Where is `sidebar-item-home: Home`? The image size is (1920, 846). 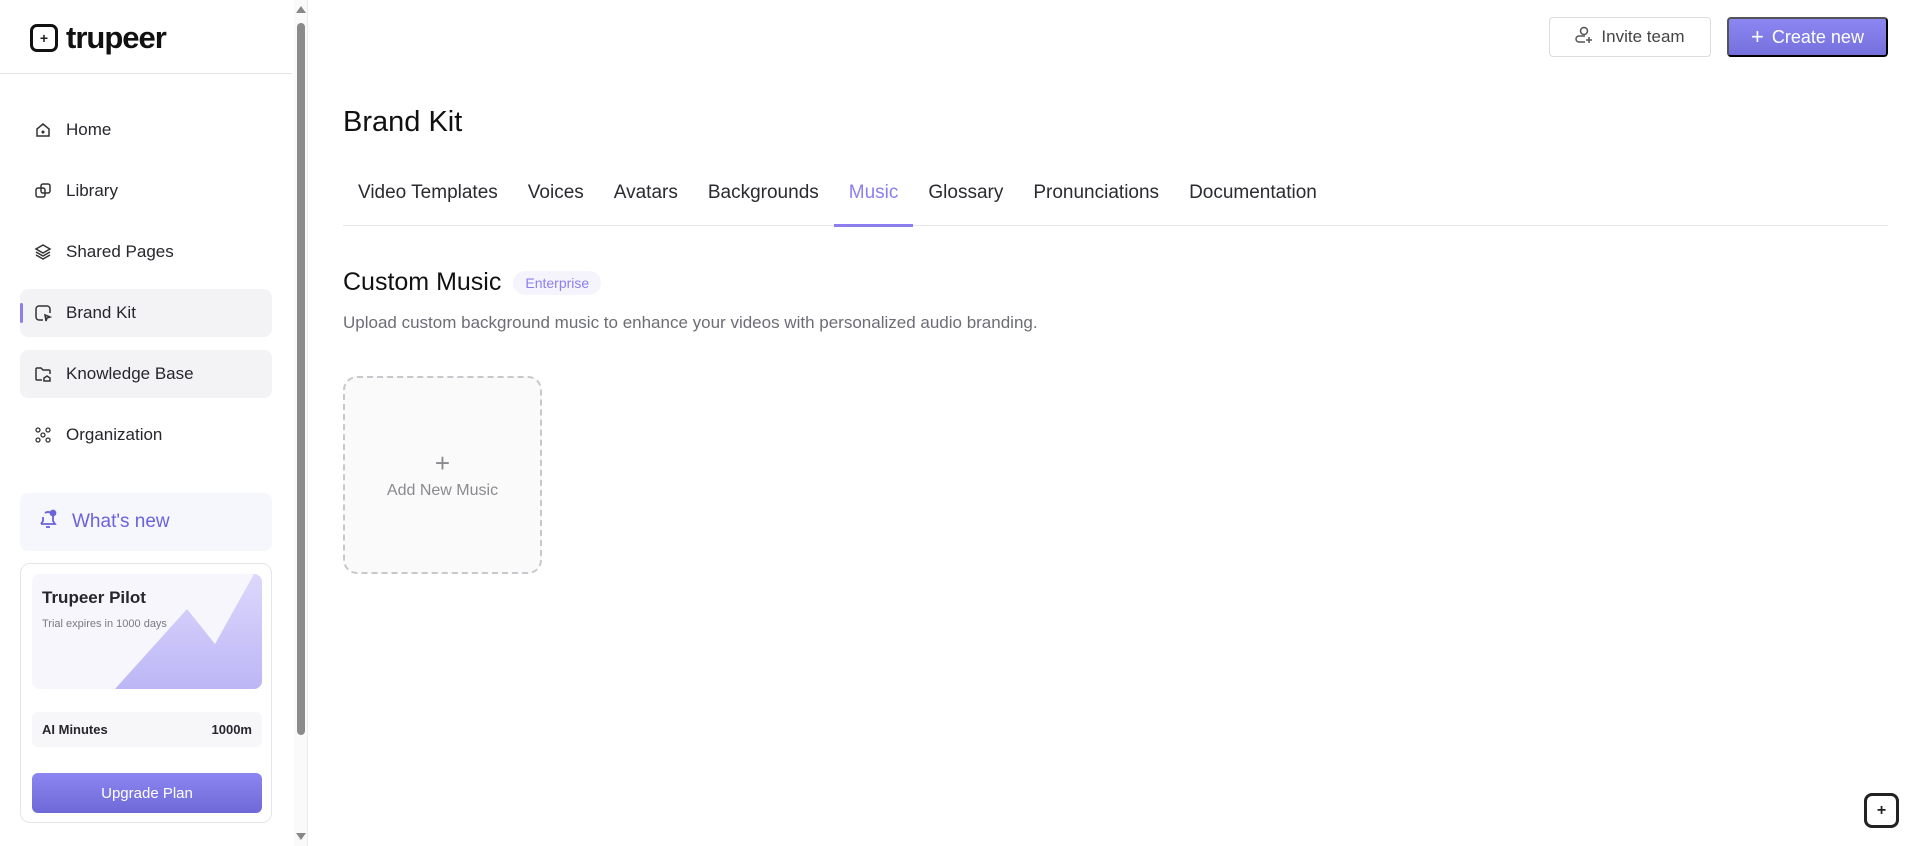 sidebar-item-home: Home is located at coordinates (146, 130).